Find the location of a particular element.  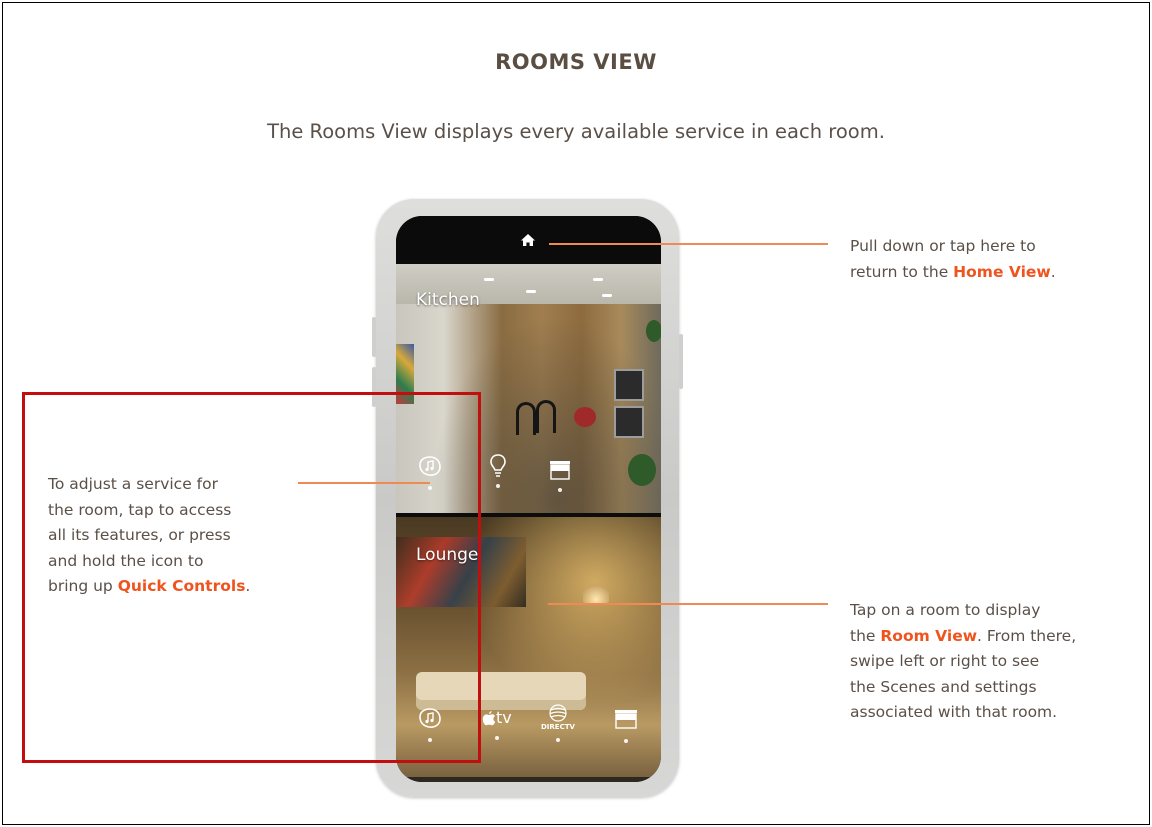

callout-line: the Scenes and settings is located at coordinates (943, 686).